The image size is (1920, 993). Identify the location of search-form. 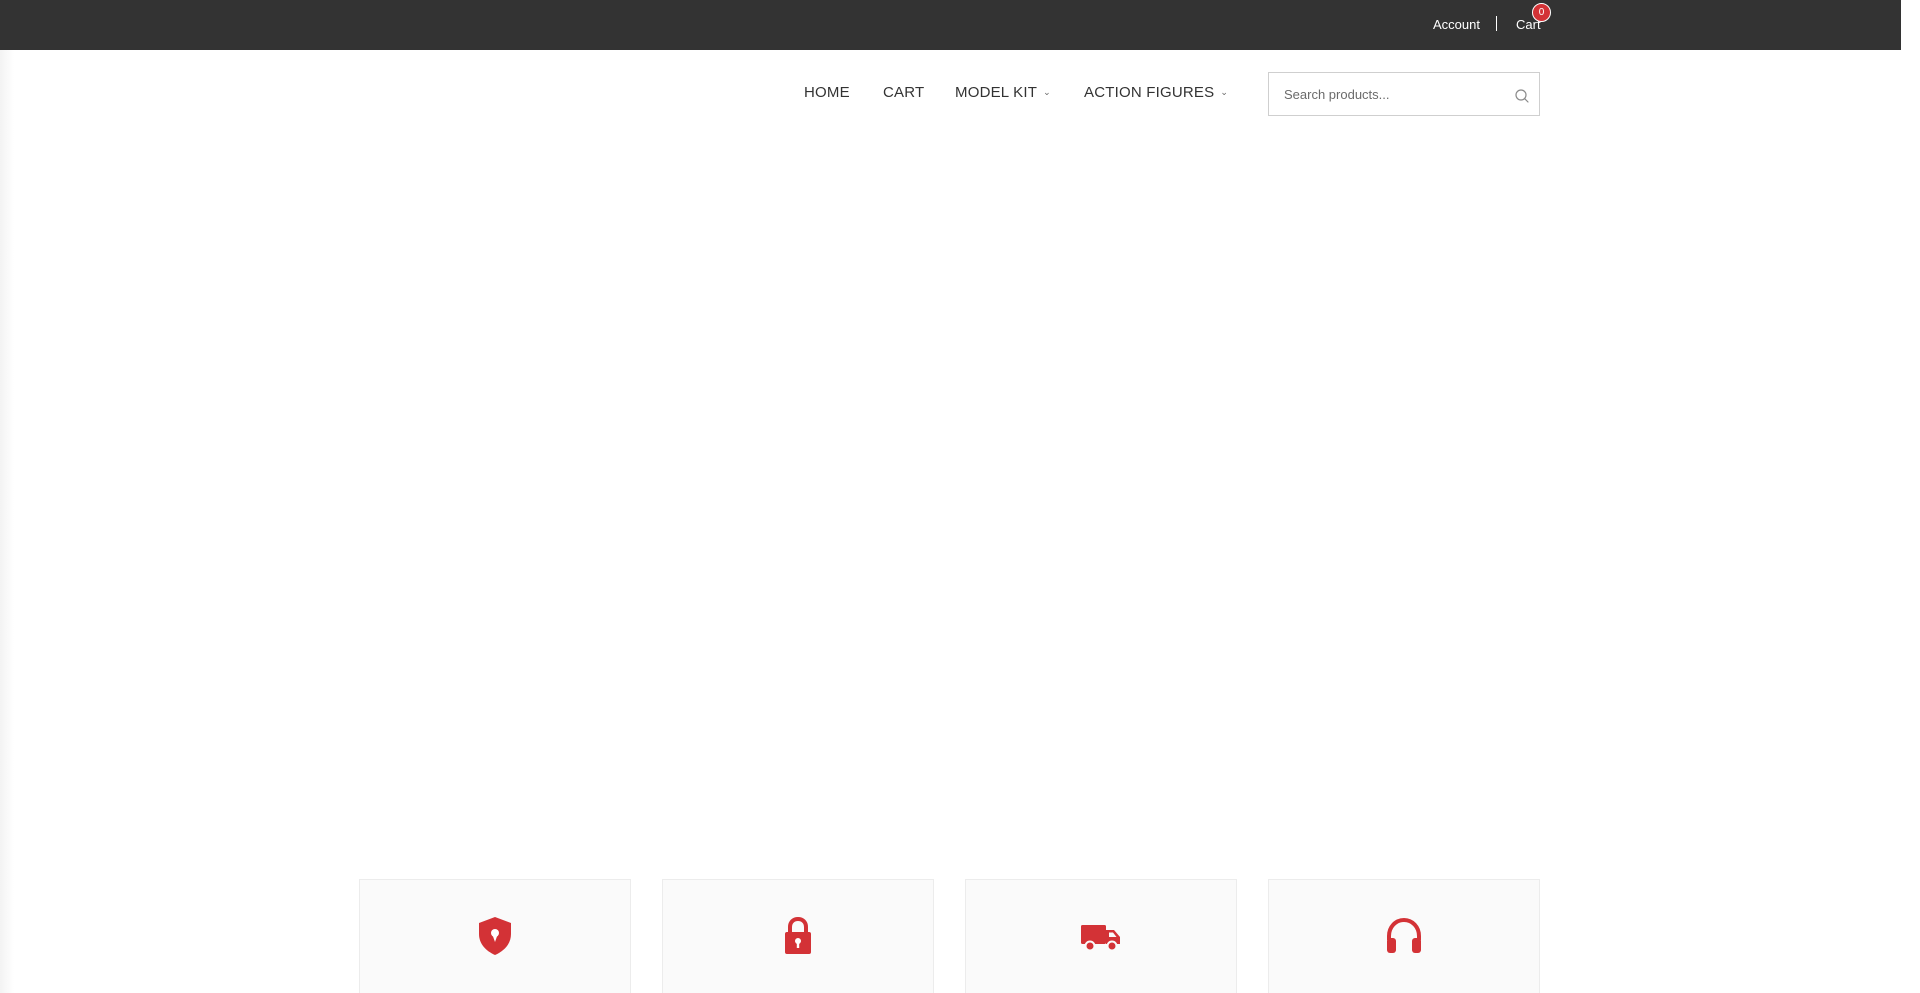
(1404, 94).